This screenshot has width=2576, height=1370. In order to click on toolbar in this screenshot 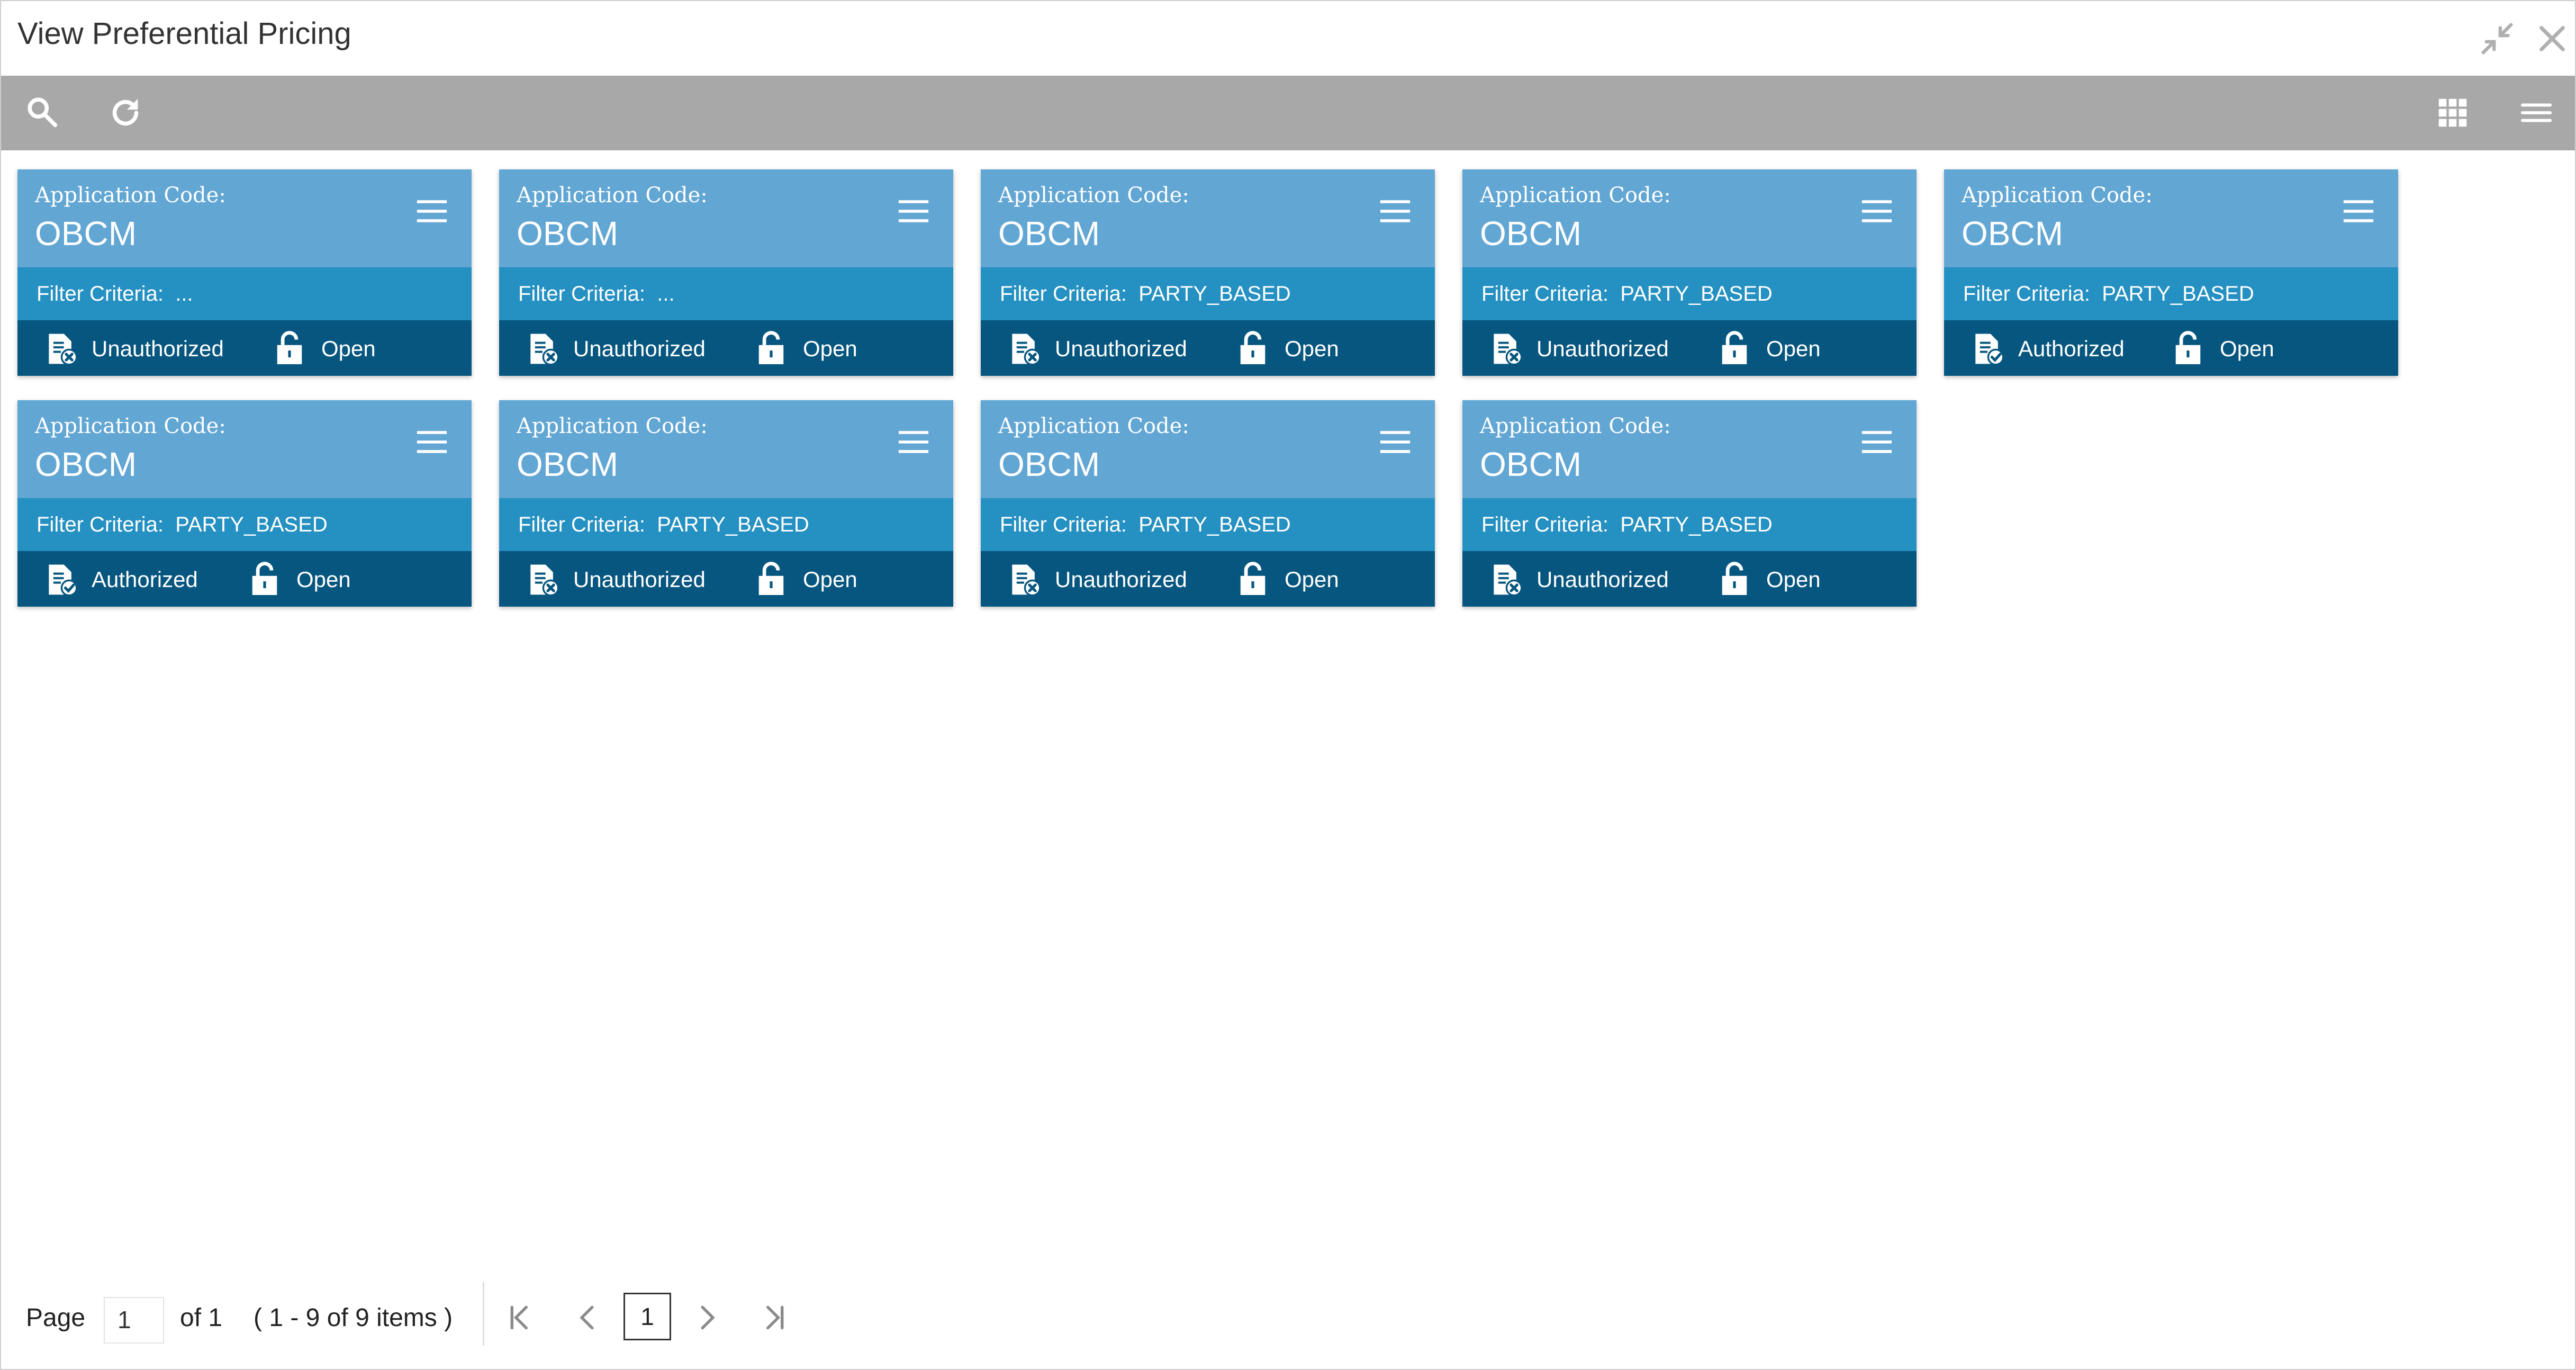, I will do `click(1288, 113)`.